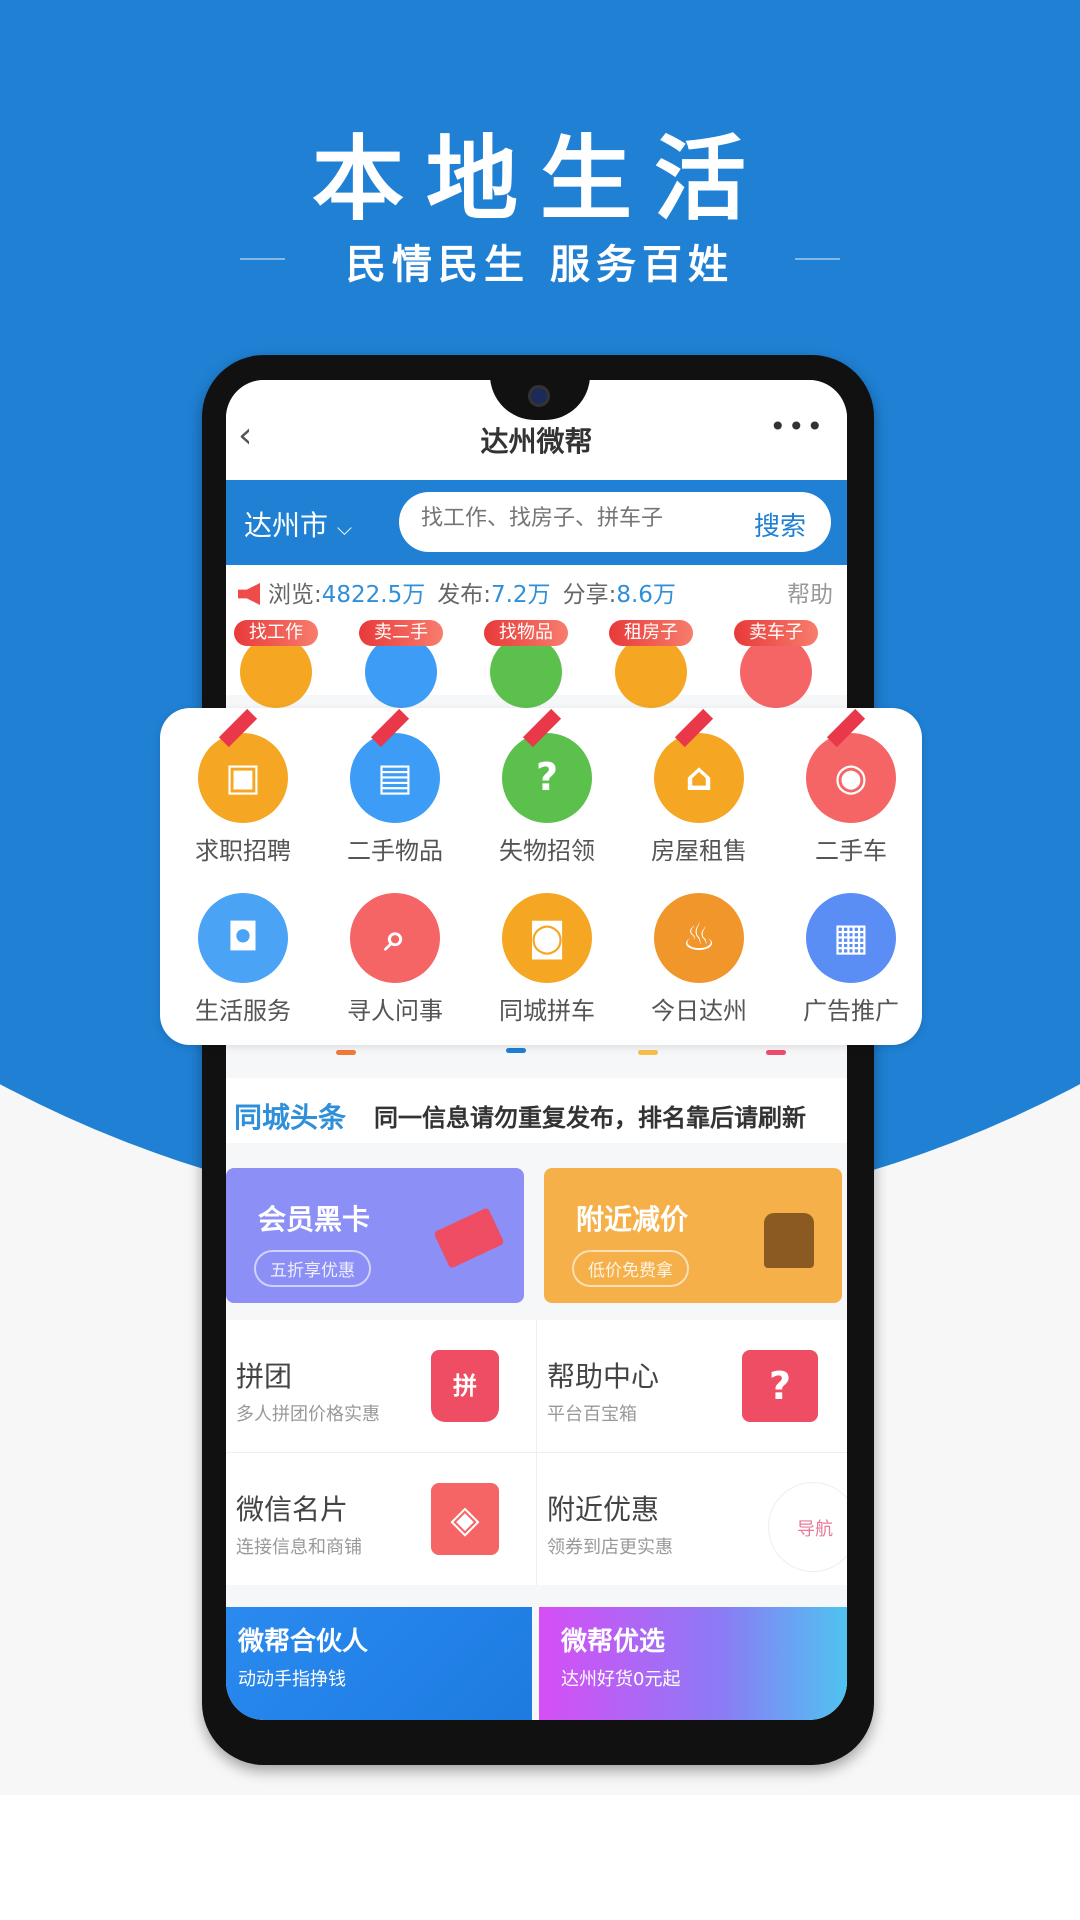  I want to click on grid-title: 微信名片, so click(292, 1509).